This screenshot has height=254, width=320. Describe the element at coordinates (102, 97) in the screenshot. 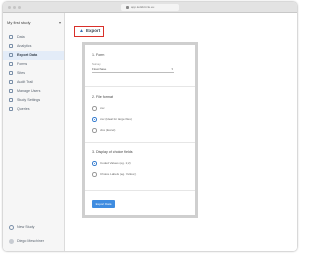

I see `file-format-section-title: 2. File format` at that location.